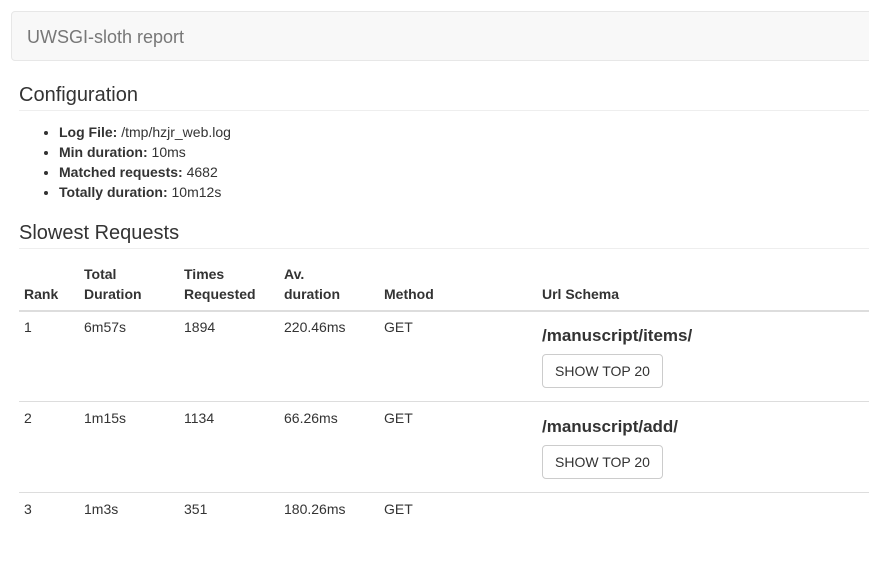 The height and width of the screenshot is (583, 869). What do you see at coordinates (103, 152) in the screenshot?
I see `config-label: Min duration:` at bounding box center [103, 152].